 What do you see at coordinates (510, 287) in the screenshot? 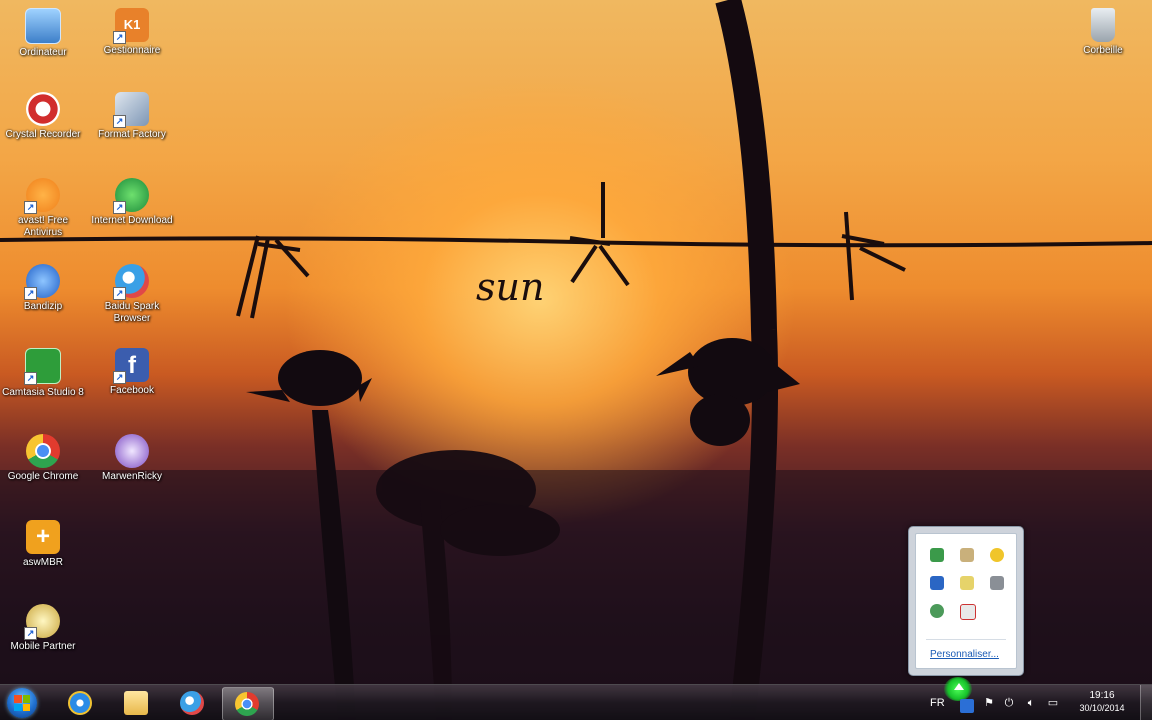
I see `wallpaper-caption: sun` at bounding box center [510, 287].